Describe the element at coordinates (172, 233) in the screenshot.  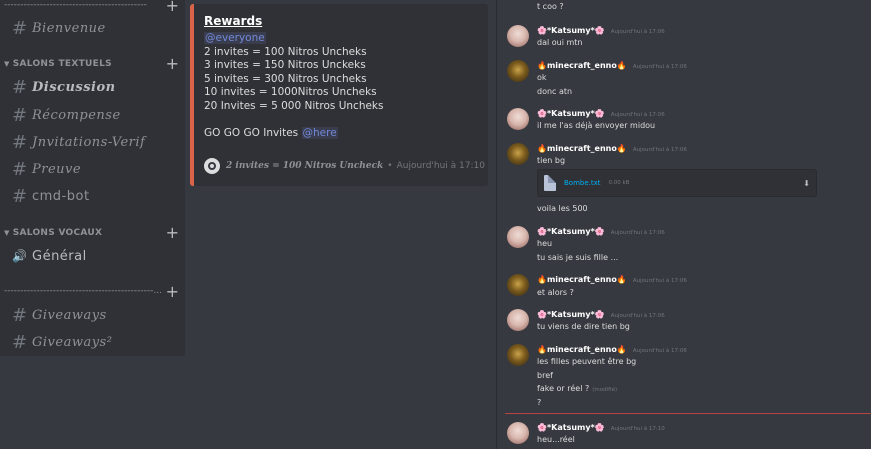
I see `create-voice-channel-plus-icon: +` at that location.